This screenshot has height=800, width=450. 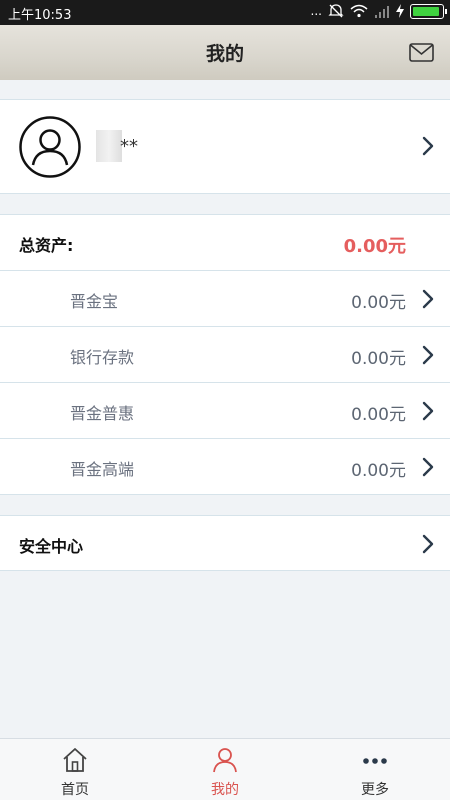 I want to click on avatar-icon, so click(x=50, y=147).